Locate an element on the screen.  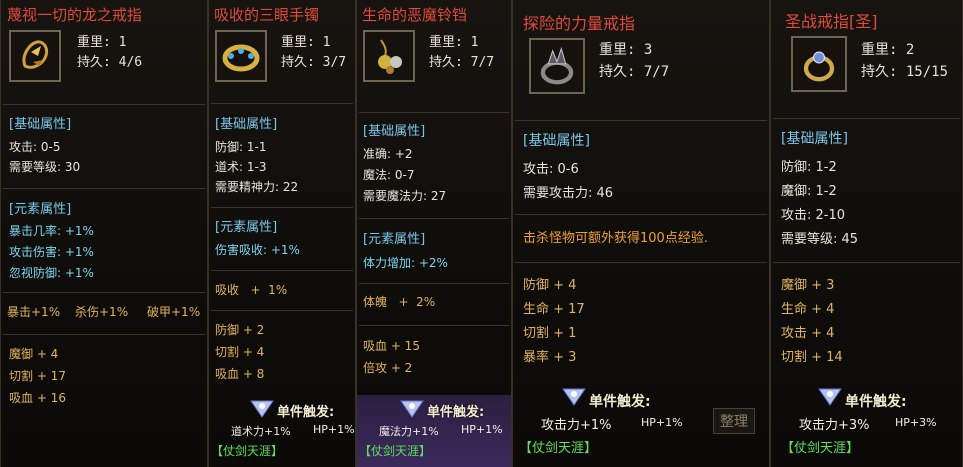
element-attr: 攻击伤害: +1% is located at coordinates (51, 252).